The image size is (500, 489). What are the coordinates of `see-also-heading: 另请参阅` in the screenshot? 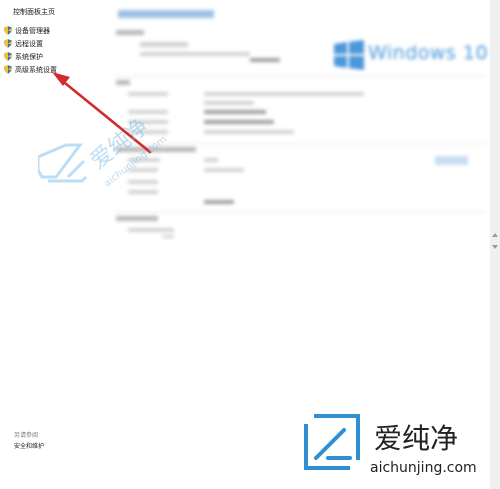 It's located at (26, 435).